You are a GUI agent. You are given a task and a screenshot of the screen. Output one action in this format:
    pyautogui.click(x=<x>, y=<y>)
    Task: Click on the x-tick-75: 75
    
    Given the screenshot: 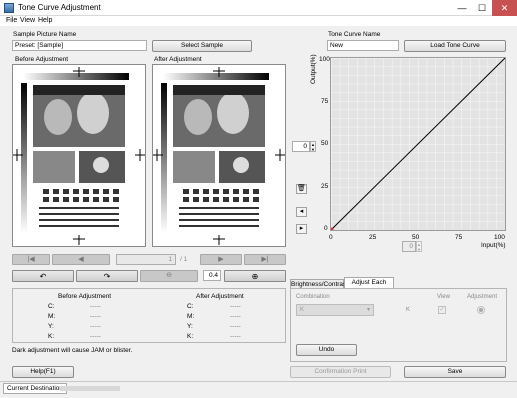 What is the action you would take?
    pyautogui.click(x=459, y=237)
    